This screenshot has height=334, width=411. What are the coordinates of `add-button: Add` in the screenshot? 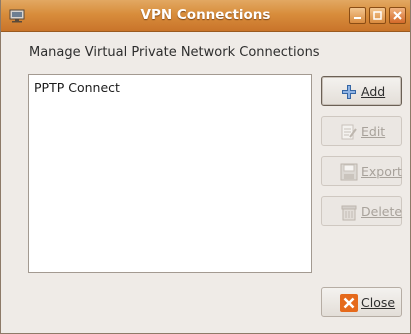 It's located at (361, 91).